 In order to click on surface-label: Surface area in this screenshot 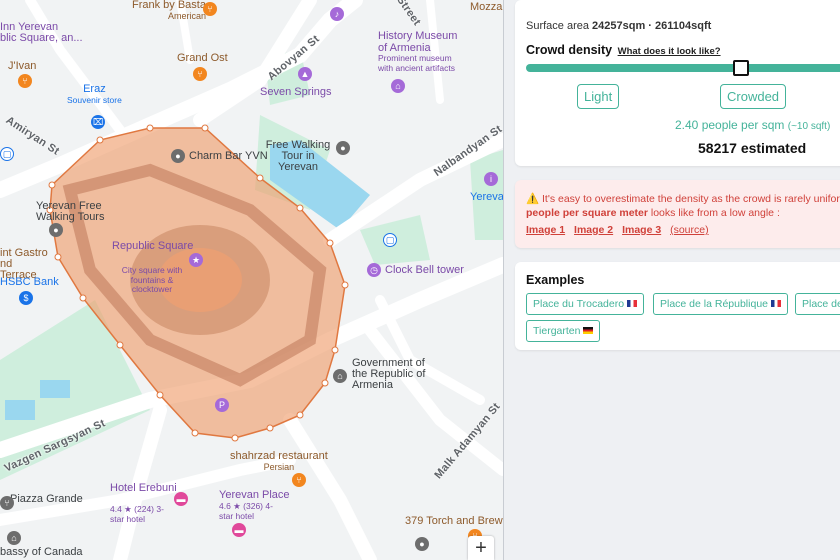, I will do `click(557, 26)`.